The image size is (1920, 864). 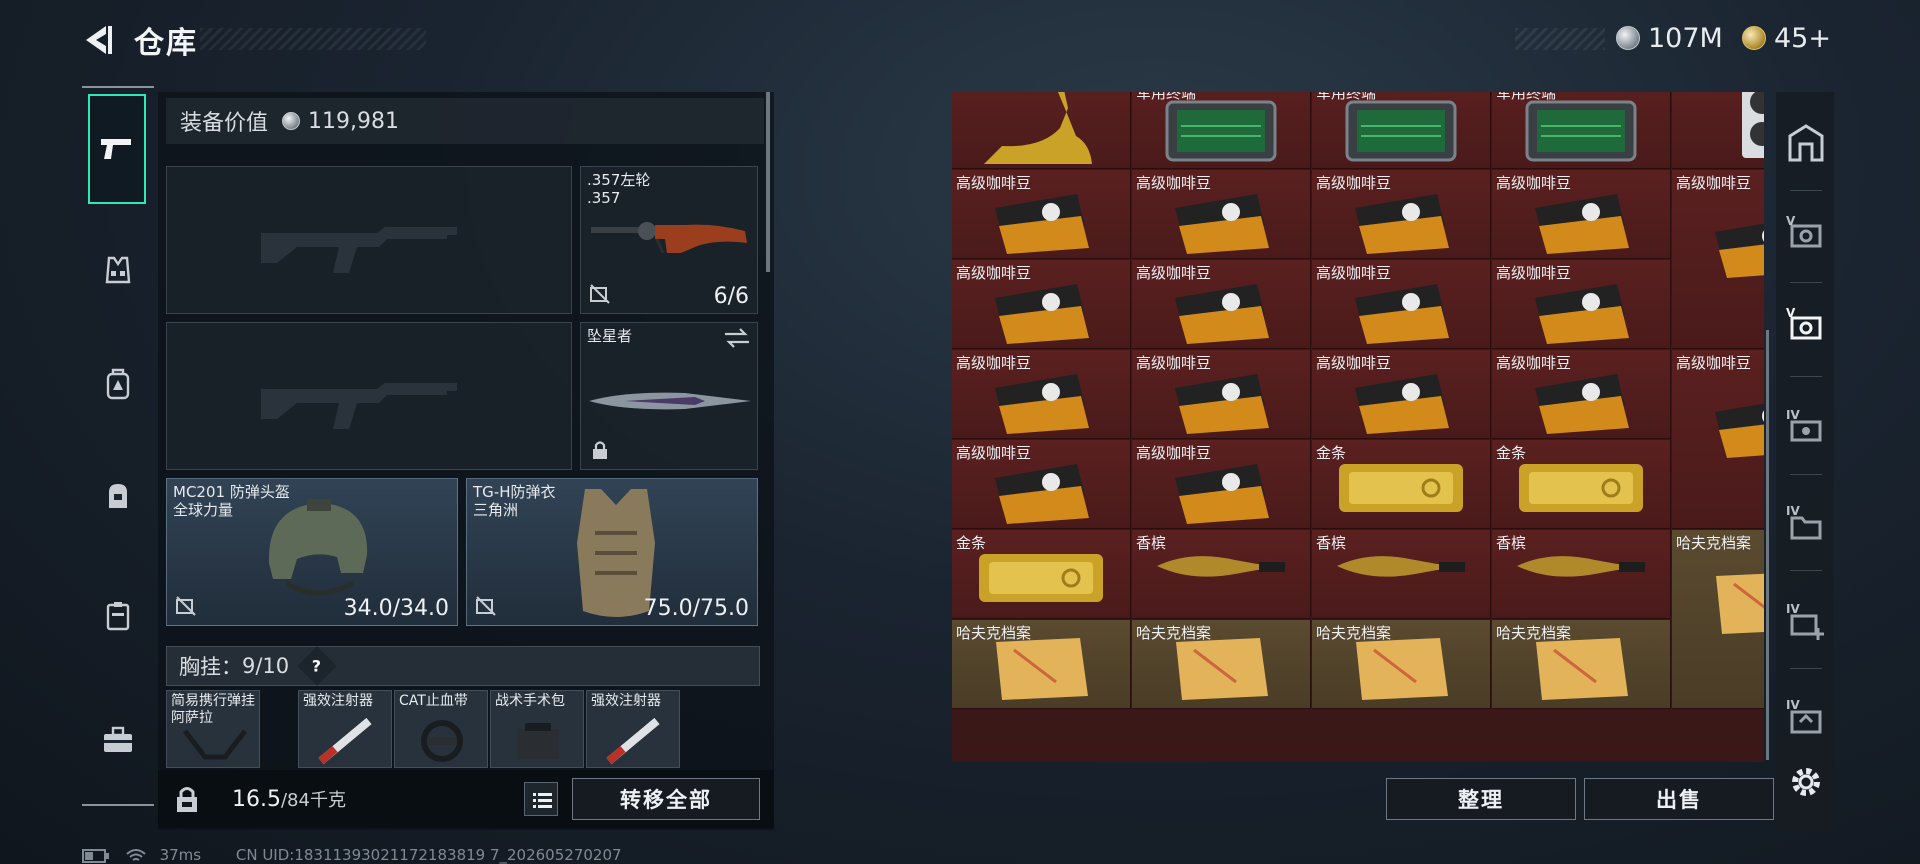 What do you see at coordinates (1786, 38) in the screenshot?
I see `gold-currency: 45+` at bounding box center [1786, 38].